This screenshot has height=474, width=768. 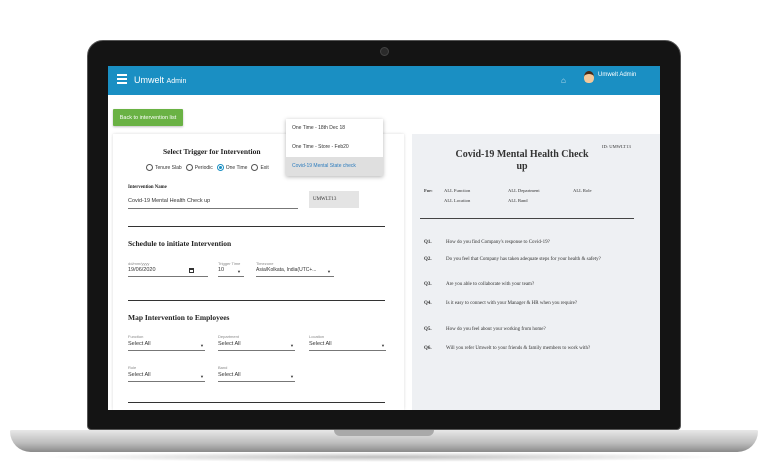 I want to click on app-title: Umwelt Admin, so click(x=160, y=80).